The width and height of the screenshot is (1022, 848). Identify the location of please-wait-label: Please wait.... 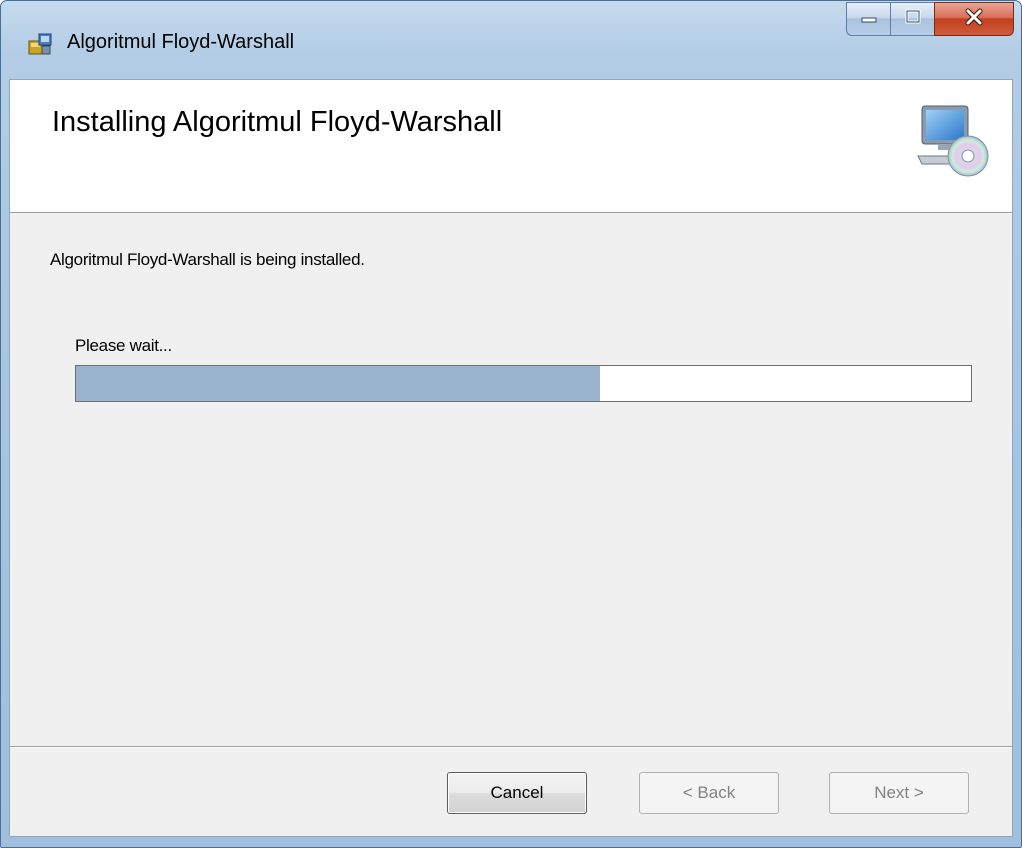
(123, 345).